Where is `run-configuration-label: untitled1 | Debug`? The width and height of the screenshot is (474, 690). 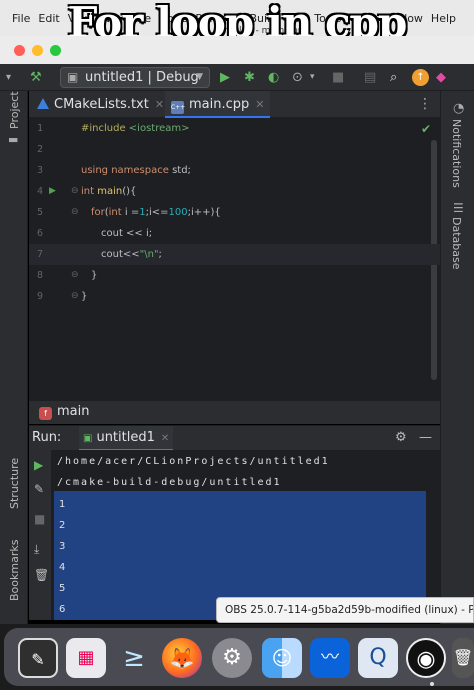
run-configuration-label: untitled1 | Debug is located at coordinates (142, 77).